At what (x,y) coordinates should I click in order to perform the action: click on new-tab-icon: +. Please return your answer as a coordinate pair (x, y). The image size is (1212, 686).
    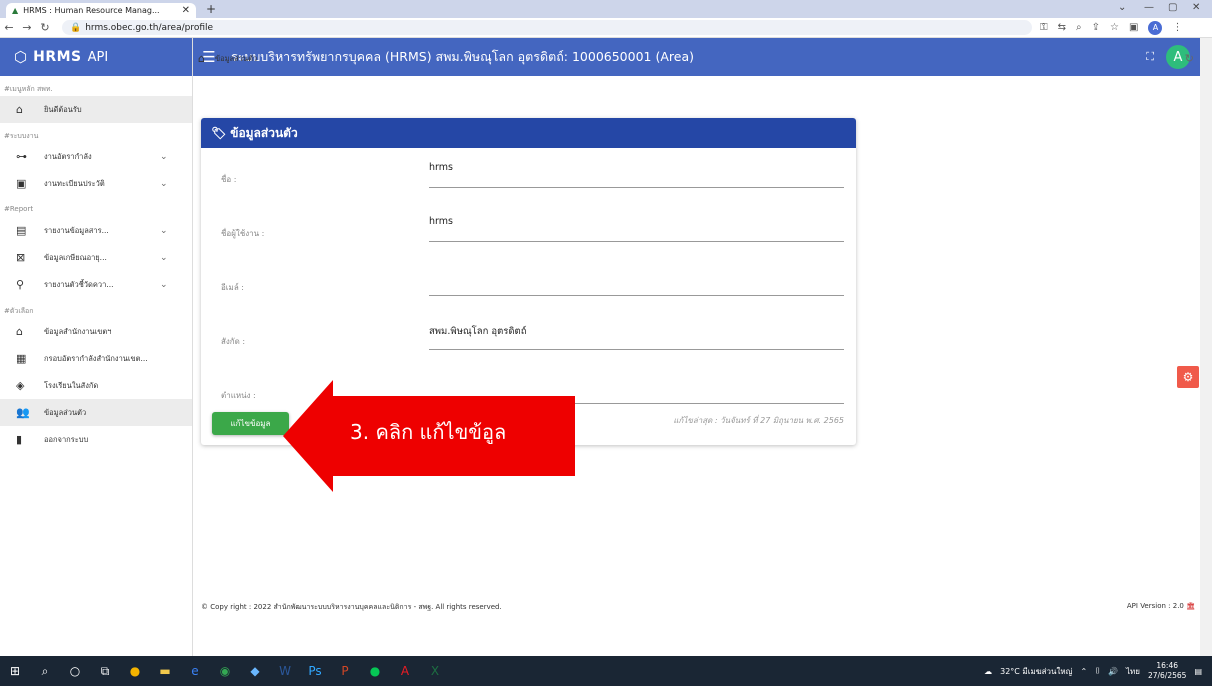
    Looking at the image, I should click on (211, 9).